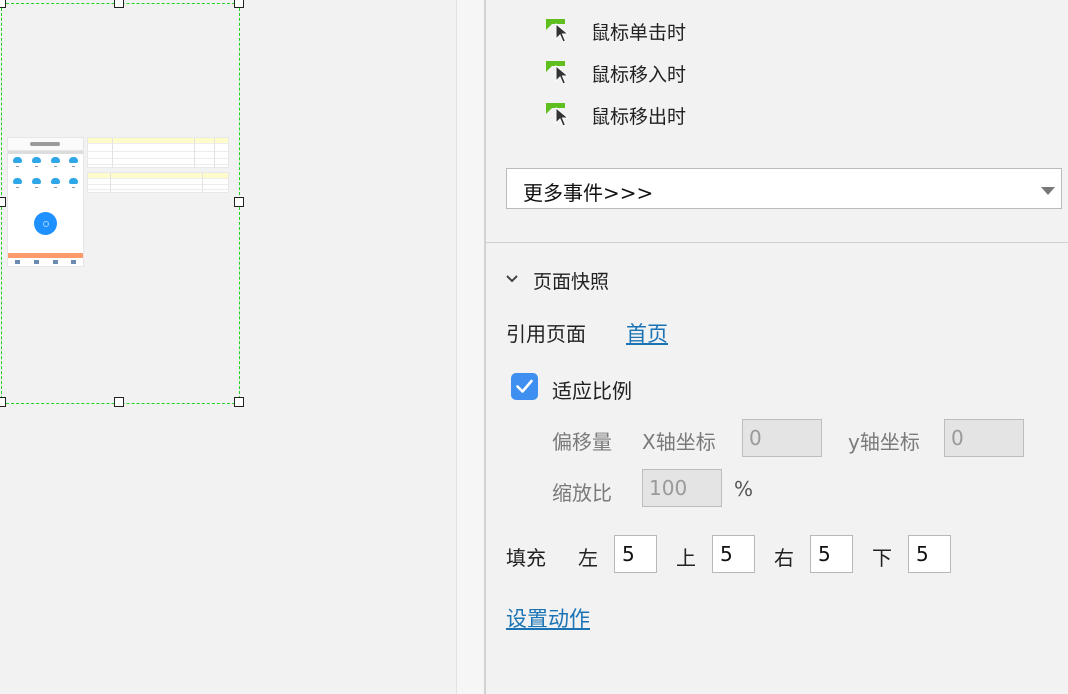 The image size is (1068, 694). I want to click on event-onclick: 鼠标单击时, so click(616, 31).